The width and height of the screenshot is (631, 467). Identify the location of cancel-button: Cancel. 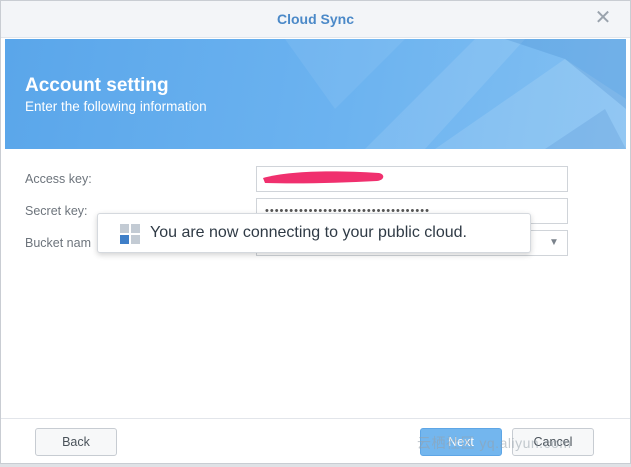
(553, 442).